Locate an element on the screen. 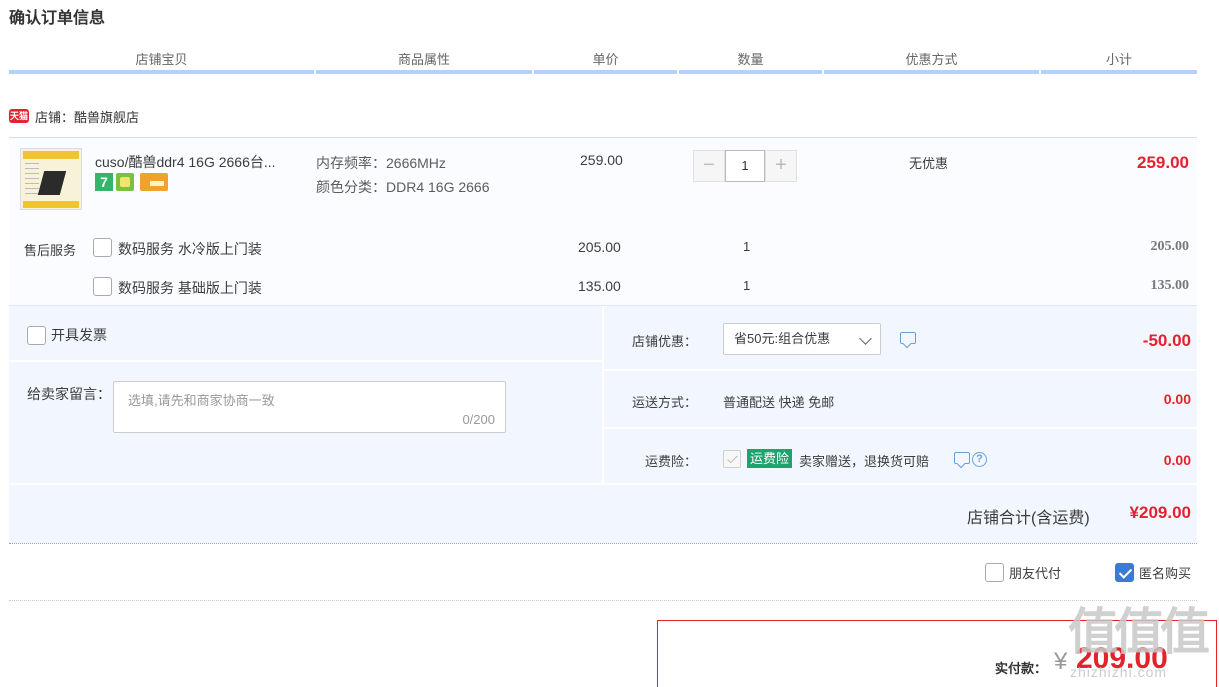  shop-line: 天猫 店铺： 酷兽旗舰店 is located at coordinates (74, 116).